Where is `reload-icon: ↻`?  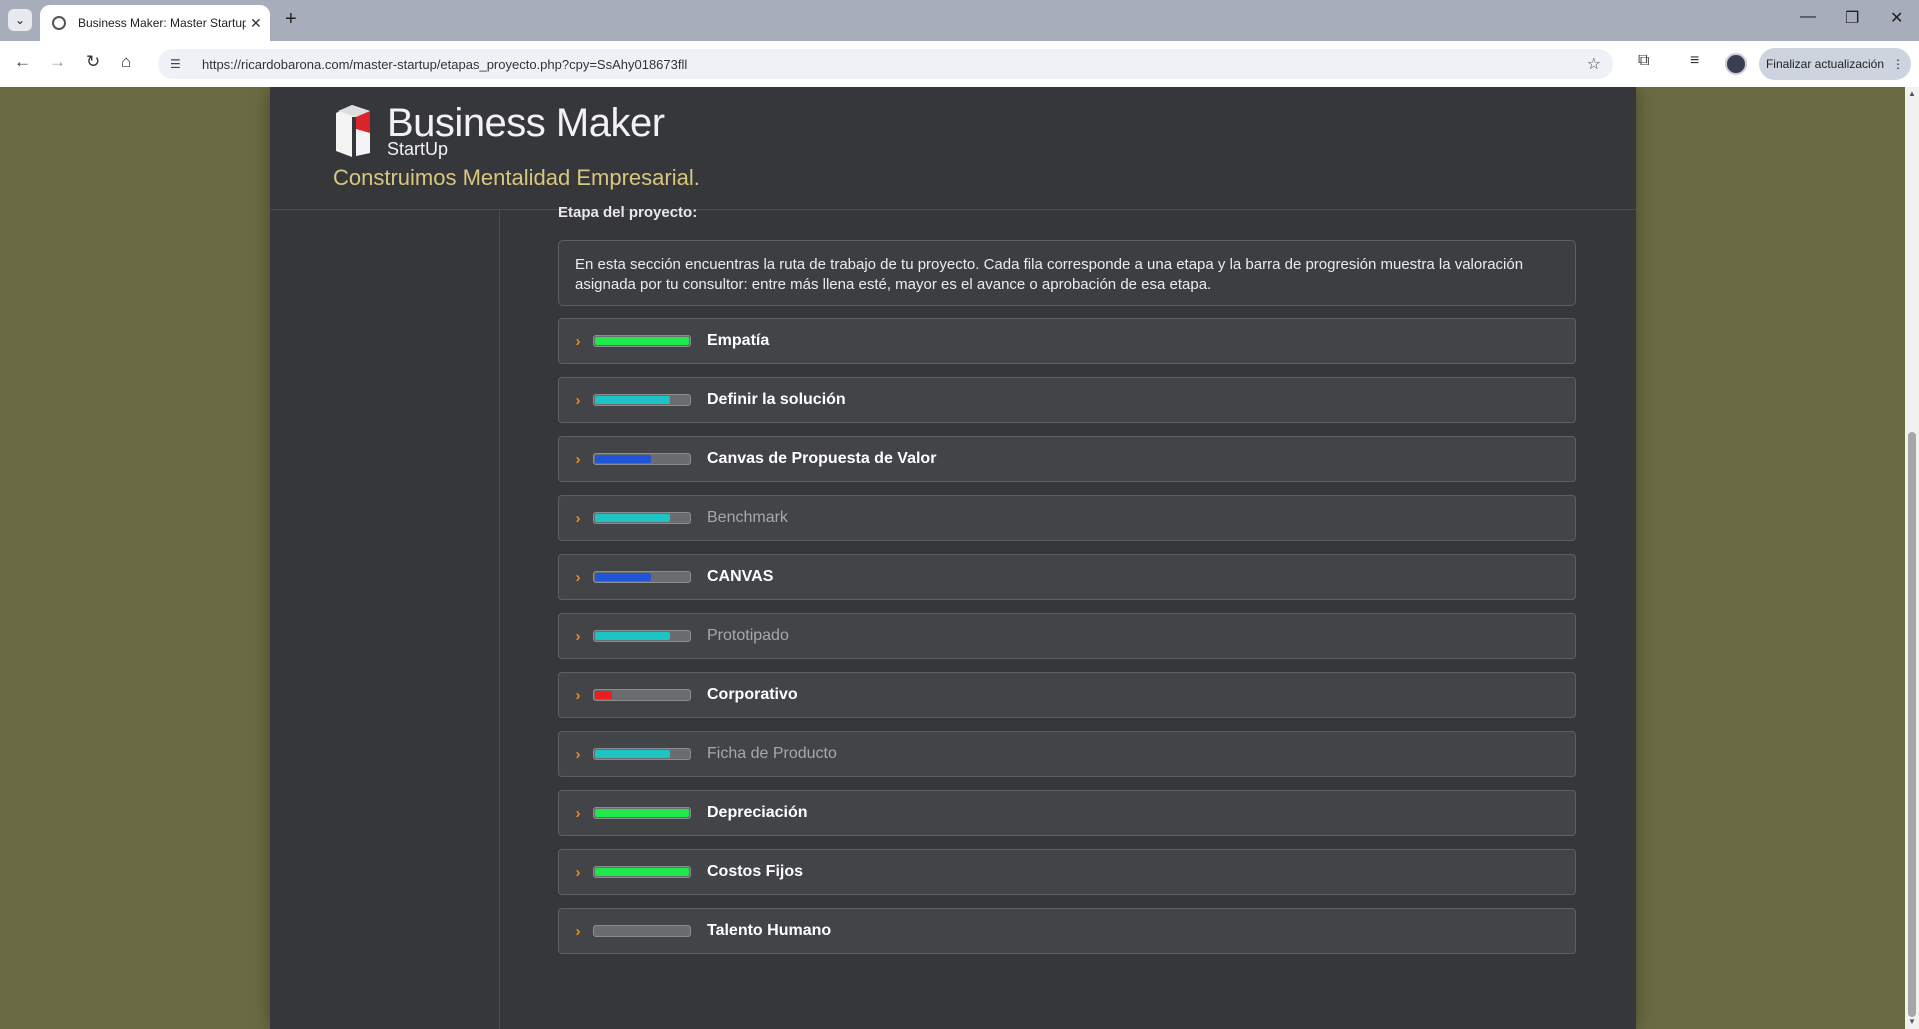 reload-icon: ↻ is located at coordinates (93, 62).